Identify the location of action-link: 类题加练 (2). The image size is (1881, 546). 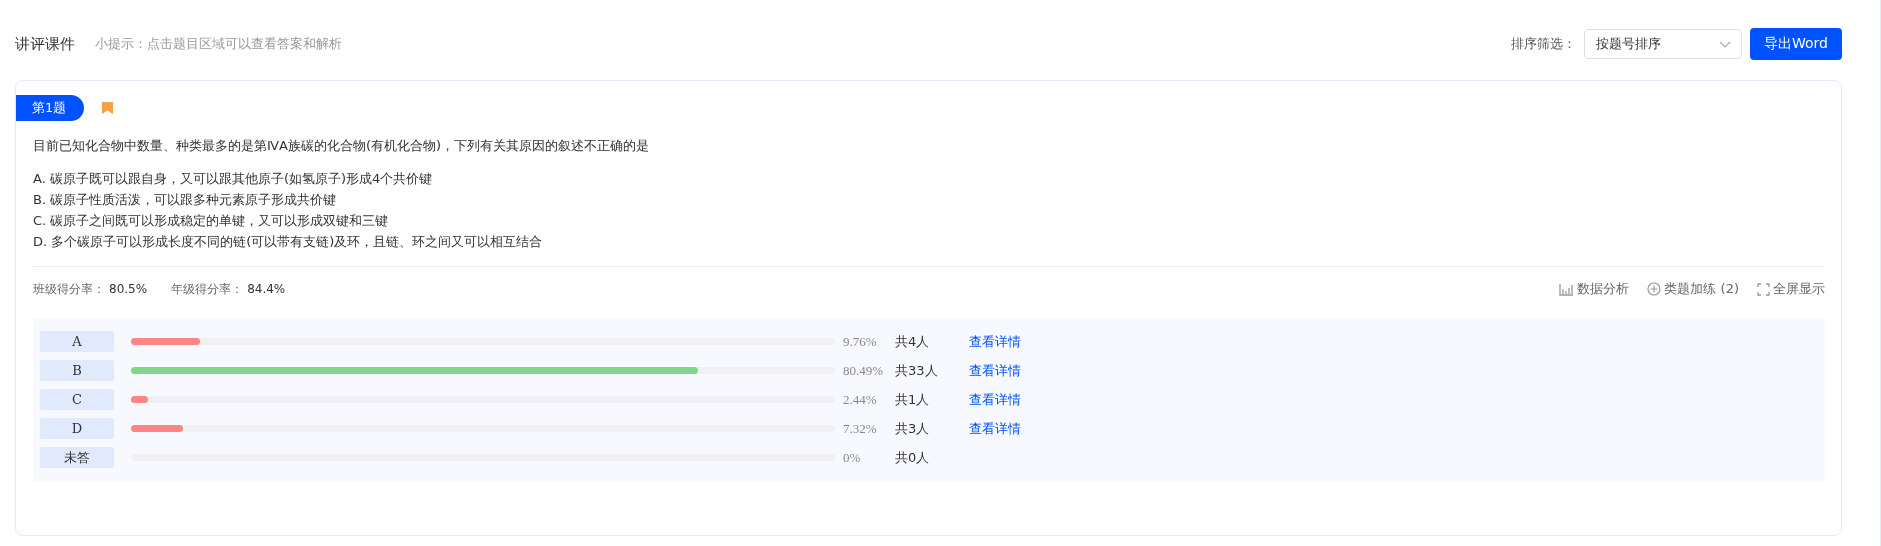
(1693, 289).